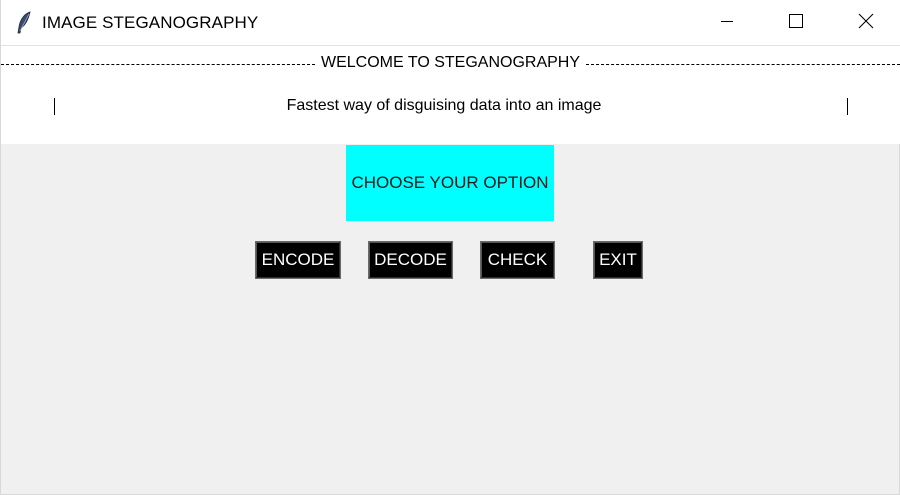 This screenshot has height=495, width=900. Describe the element at coordinates (25, 23) in the screenshot. I see `feather-icon` at that location.